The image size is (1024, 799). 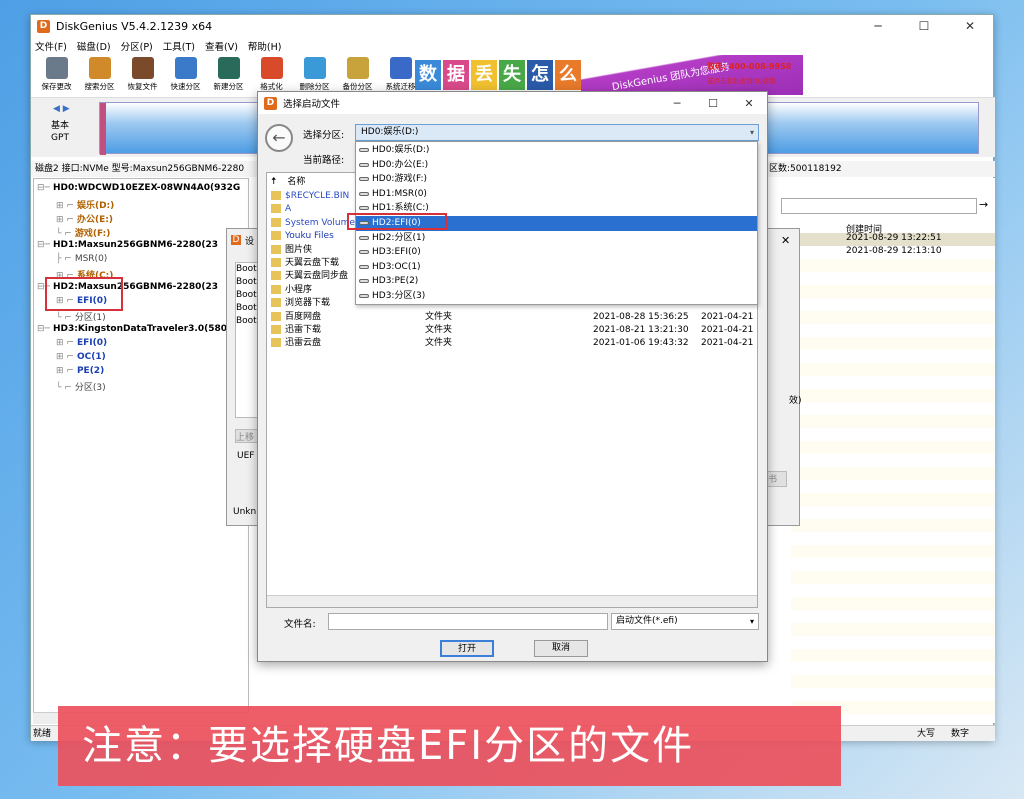 I want to click on go-arrow-icon: →, so click(x=983, y=204).